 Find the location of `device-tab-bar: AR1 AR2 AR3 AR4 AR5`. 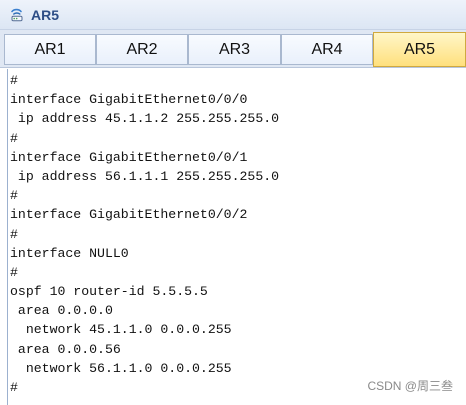

device-tab-bar: AR1 AR2 AR3 AR4 AR5 is located at coordinates (233, 49).